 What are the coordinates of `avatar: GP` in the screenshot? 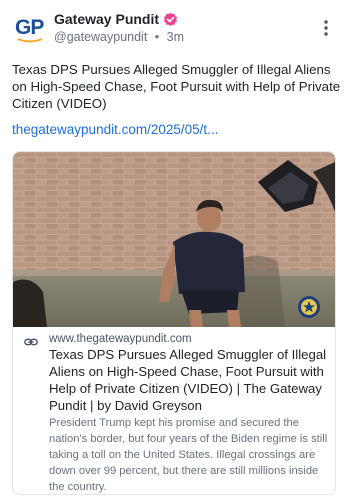 It's located at (29, 28).